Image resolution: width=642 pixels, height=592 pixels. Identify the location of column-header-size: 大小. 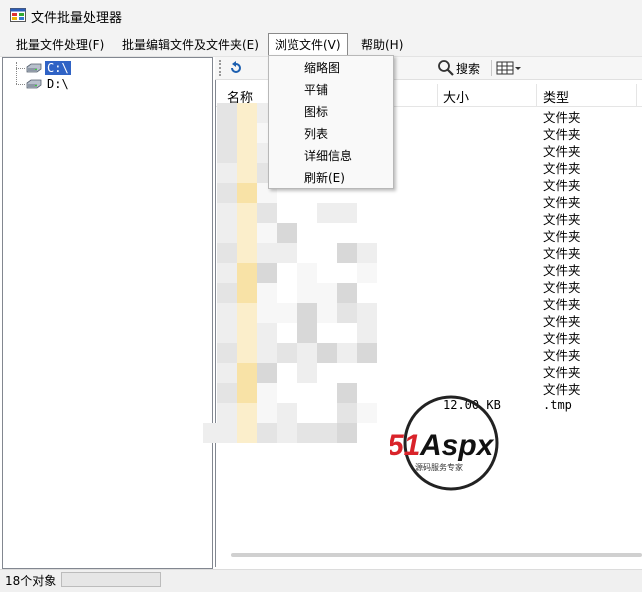
(456, 96).